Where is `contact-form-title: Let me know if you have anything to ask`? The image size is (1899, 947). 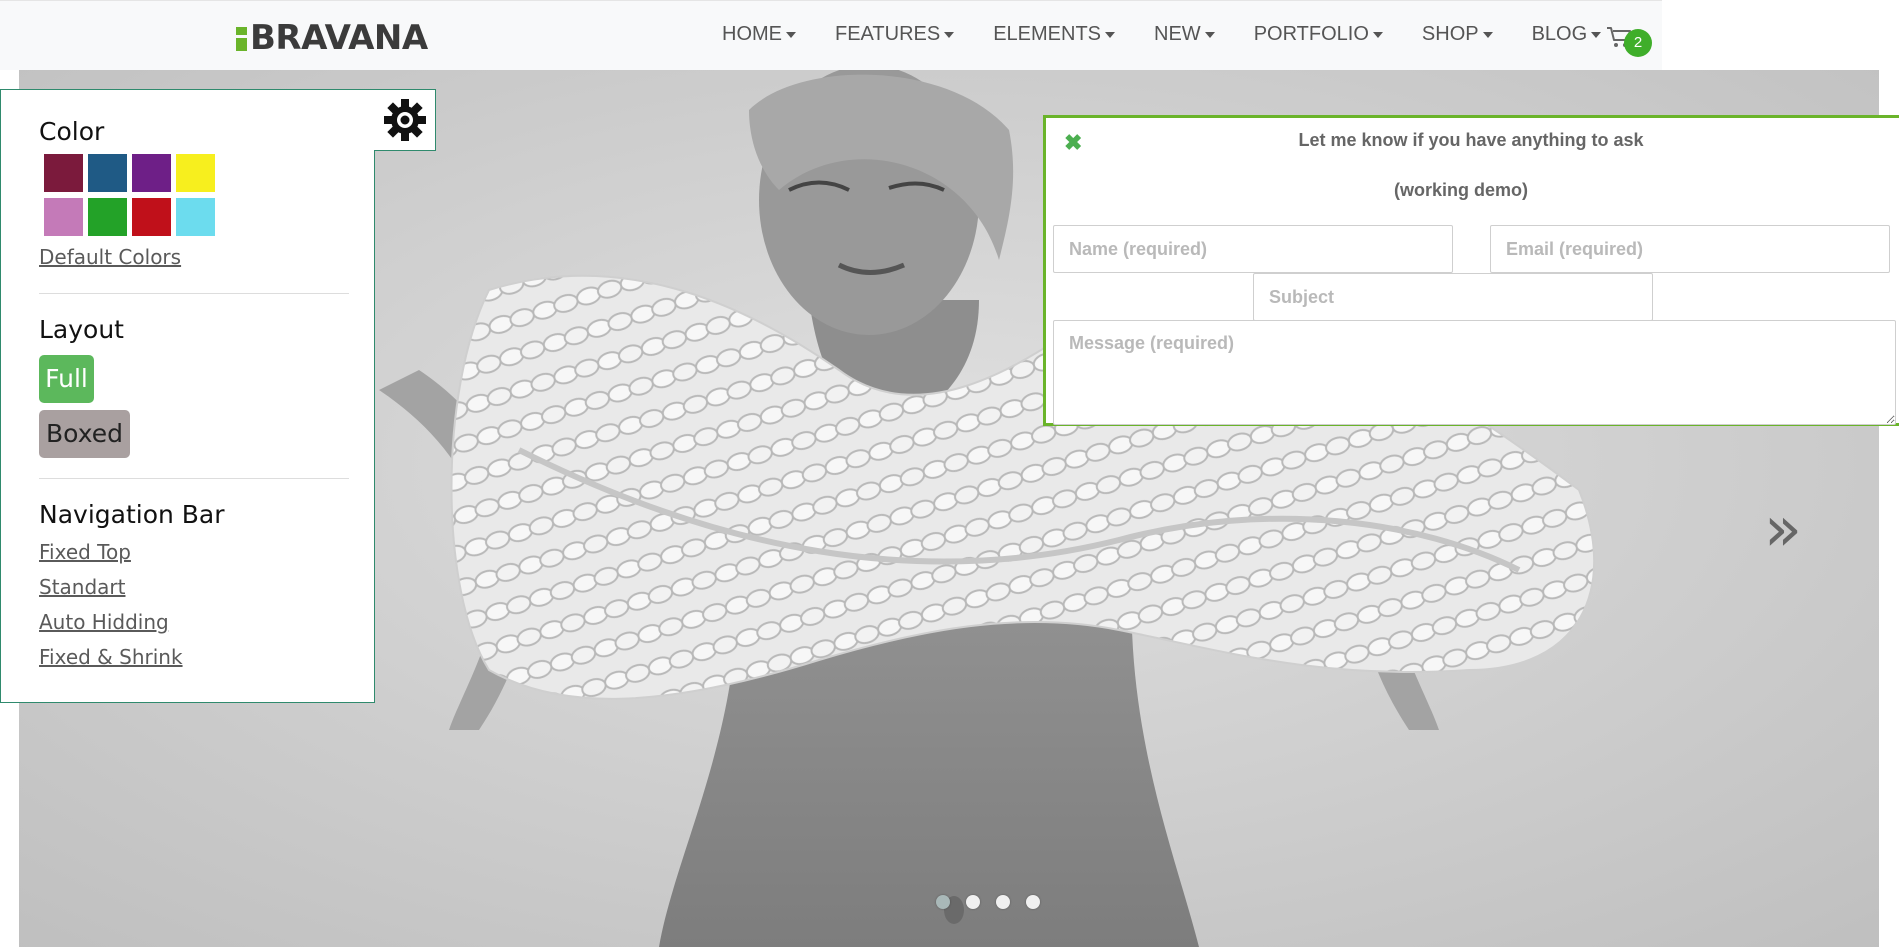 contact-form-title: Let me know if you have anything to ask is located at coordinates (1471, 140).